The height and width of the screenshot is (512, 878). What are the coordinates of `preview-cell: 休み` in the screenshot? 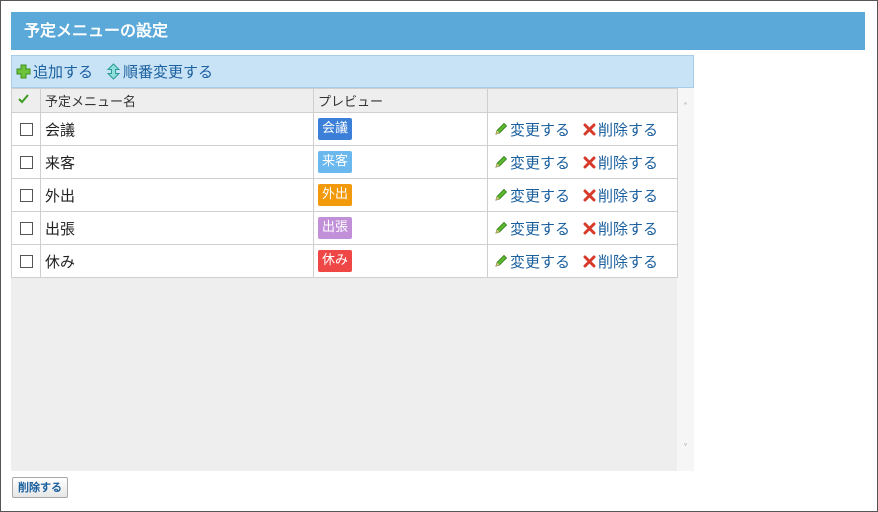 It's located at (400, 261).